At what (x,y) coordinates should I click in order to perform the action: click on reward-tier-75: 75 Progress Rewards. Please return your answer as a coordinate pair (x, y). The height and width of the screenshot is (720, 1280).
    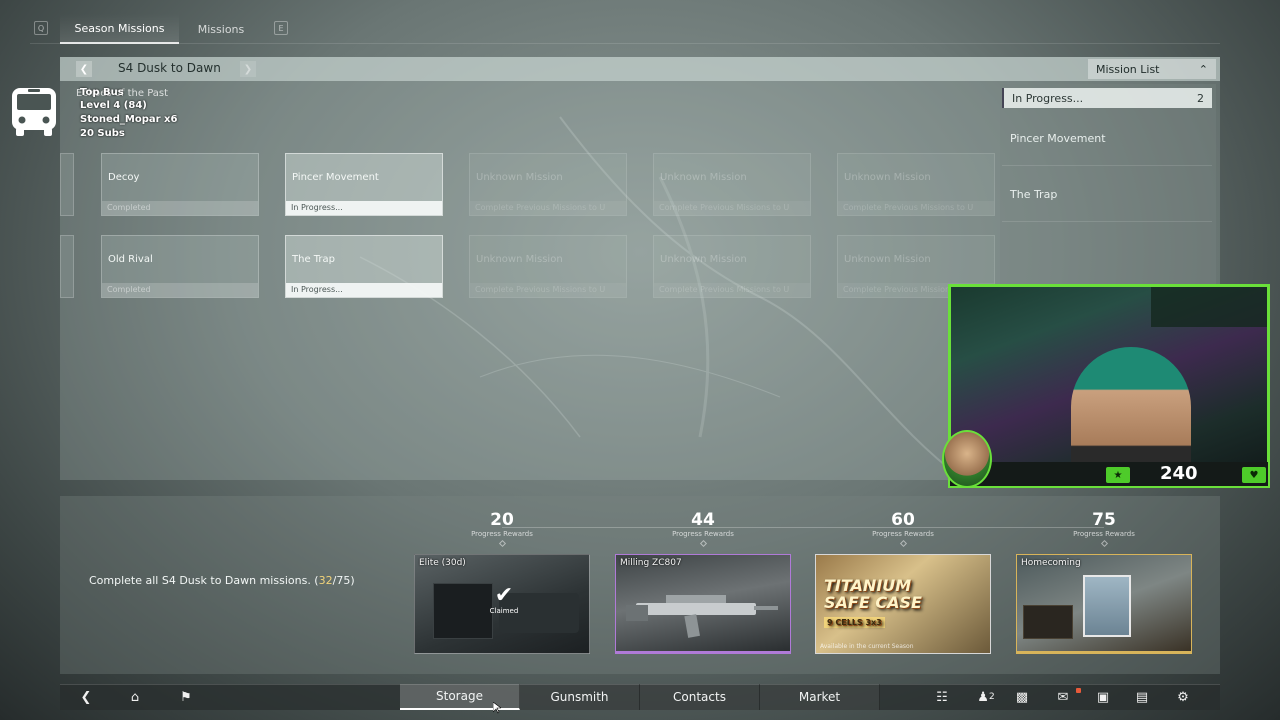
    Looking at the image, I should click on (1104, 529).